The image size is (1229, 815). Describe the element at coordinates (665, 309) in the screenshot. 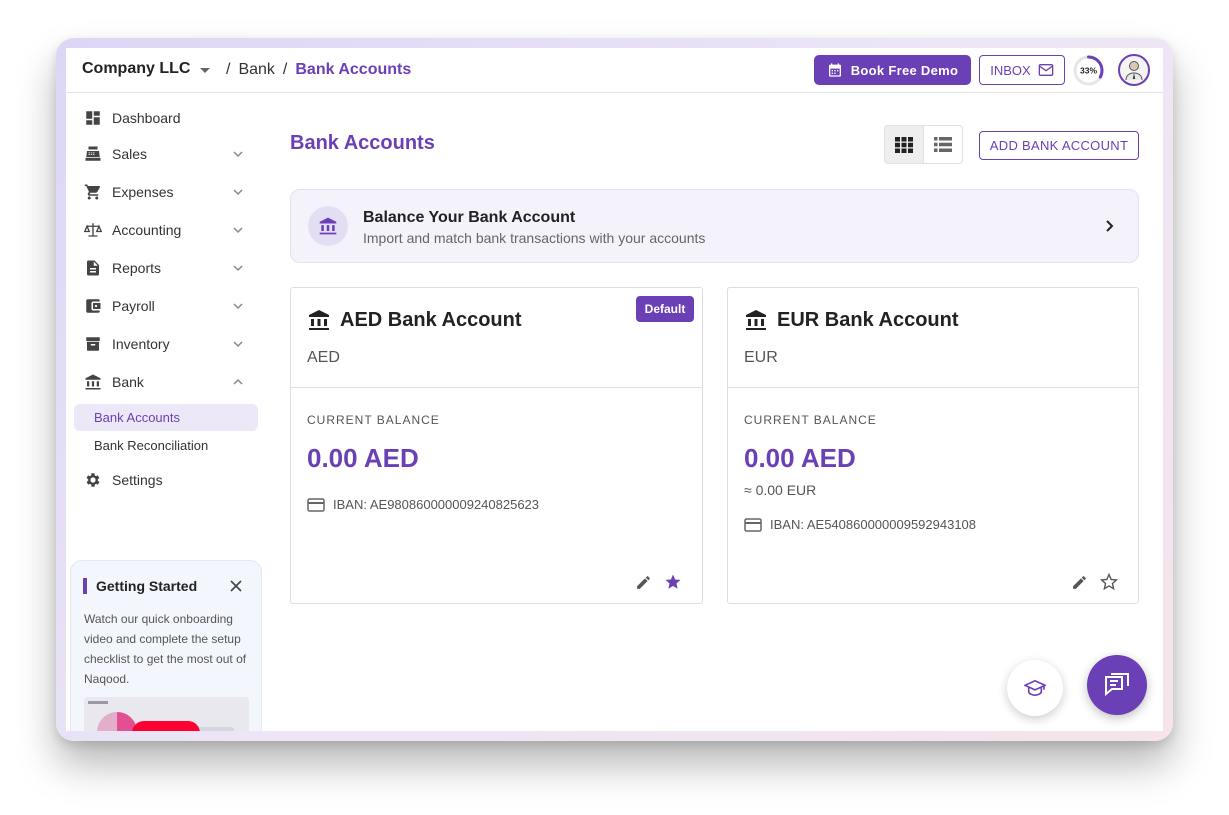

I see `default-badge: Default` at that location.